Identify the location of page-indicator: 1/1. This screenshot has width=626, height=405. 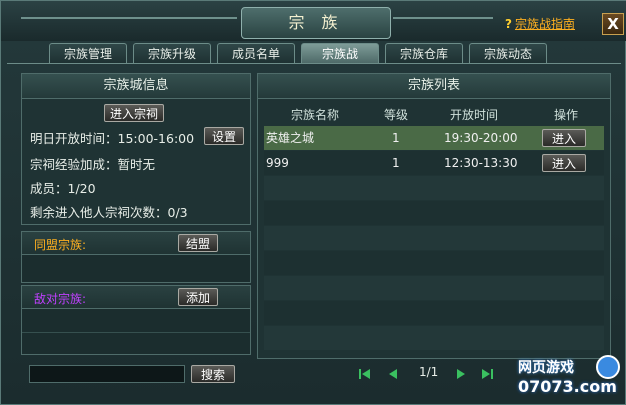
(429, 372).